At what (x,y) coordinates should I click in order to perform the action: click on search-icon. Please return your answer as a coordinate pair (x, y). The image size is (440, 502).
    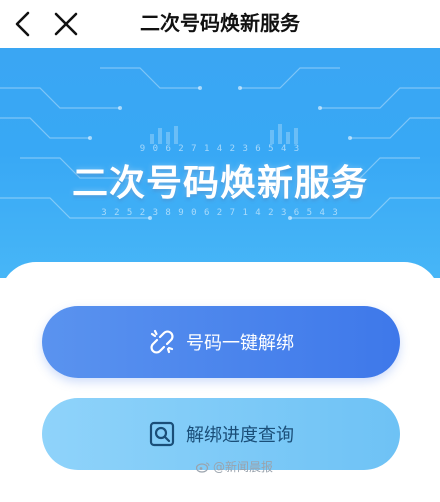
    Looking at the image, I should click on (162, 434).